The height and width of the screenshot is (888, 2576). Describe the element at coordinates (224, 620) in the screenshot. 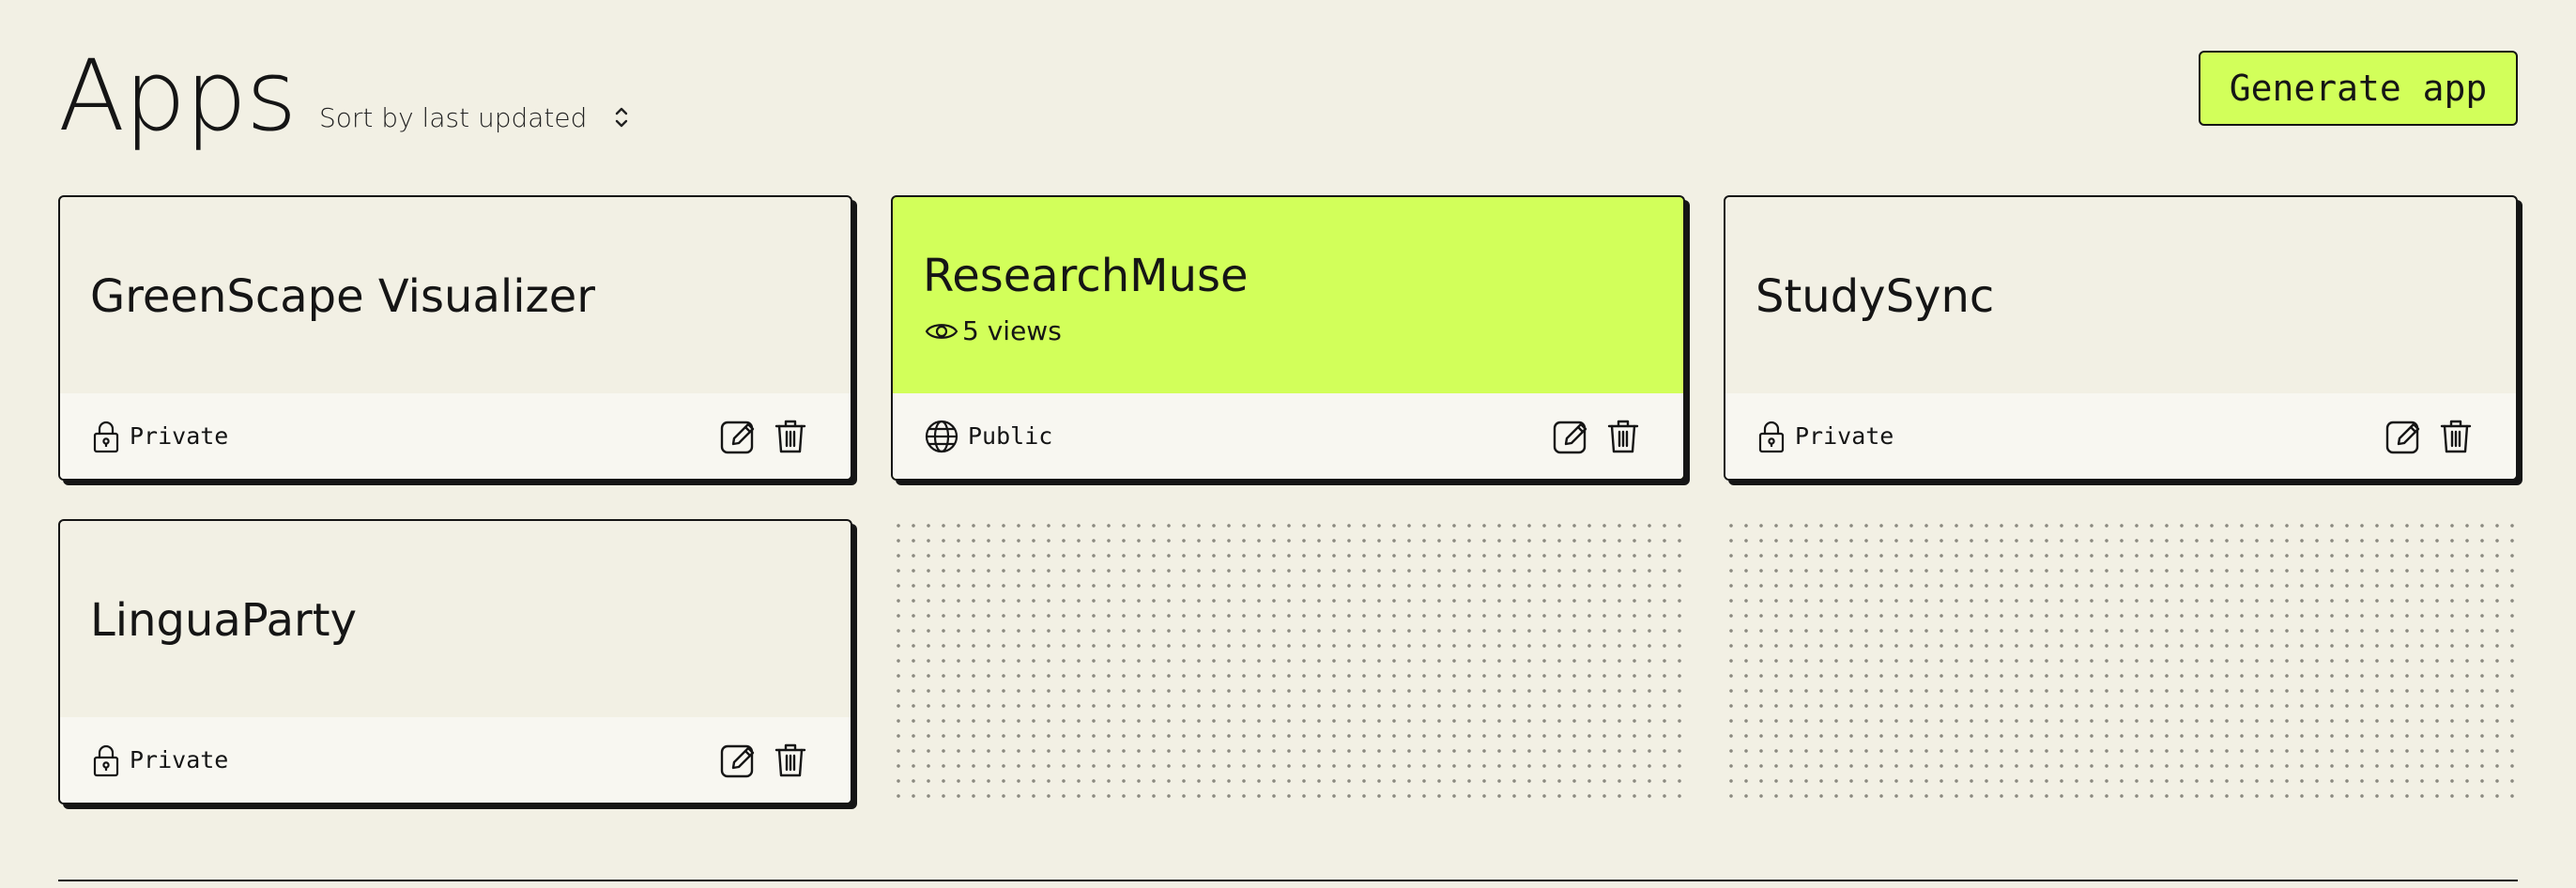

I see `app-title: LinguaParty` at that location.